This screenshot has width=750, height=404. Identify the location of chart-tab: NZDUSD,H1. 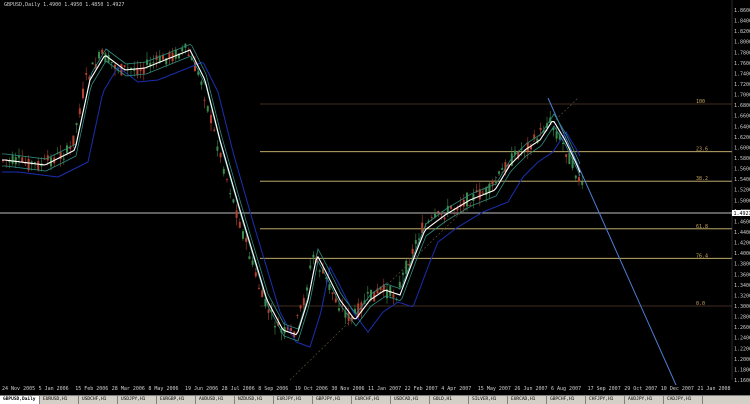
(254, 400).